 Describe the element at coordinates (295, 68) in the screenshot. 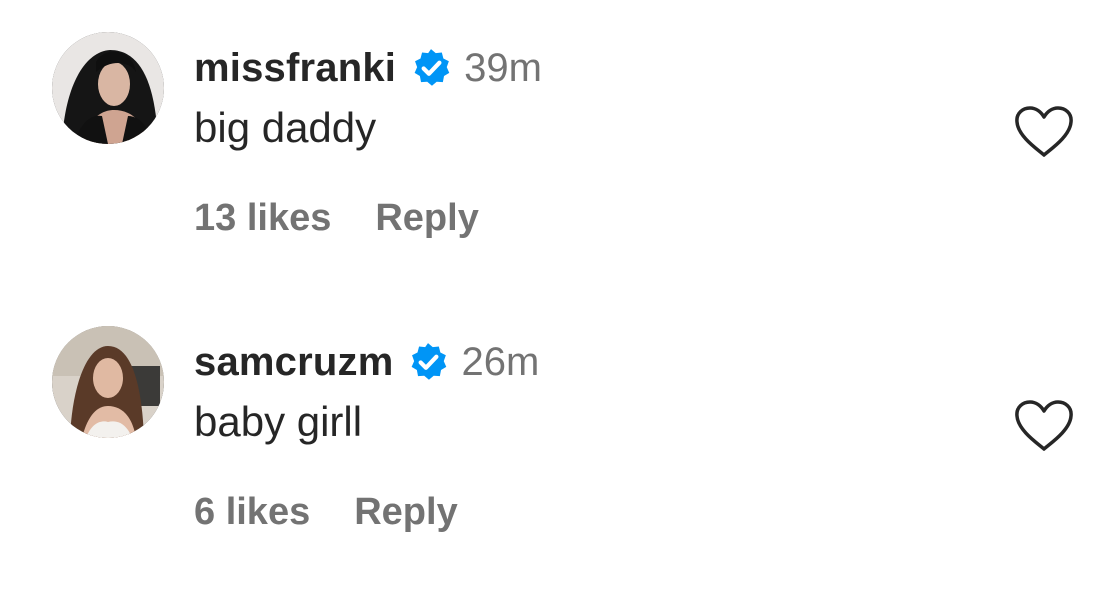

I see `username-link: missfranki` at that location.